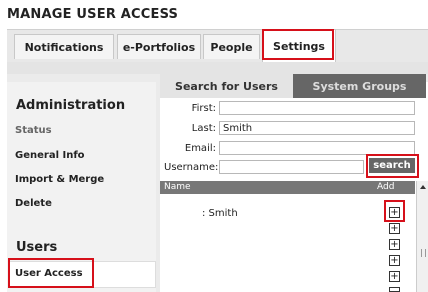 This screenshot has height=292, width=428. Describe the element at coordinates (287, 187) in the screenshot. I see `results-header: Name Add` at that location.